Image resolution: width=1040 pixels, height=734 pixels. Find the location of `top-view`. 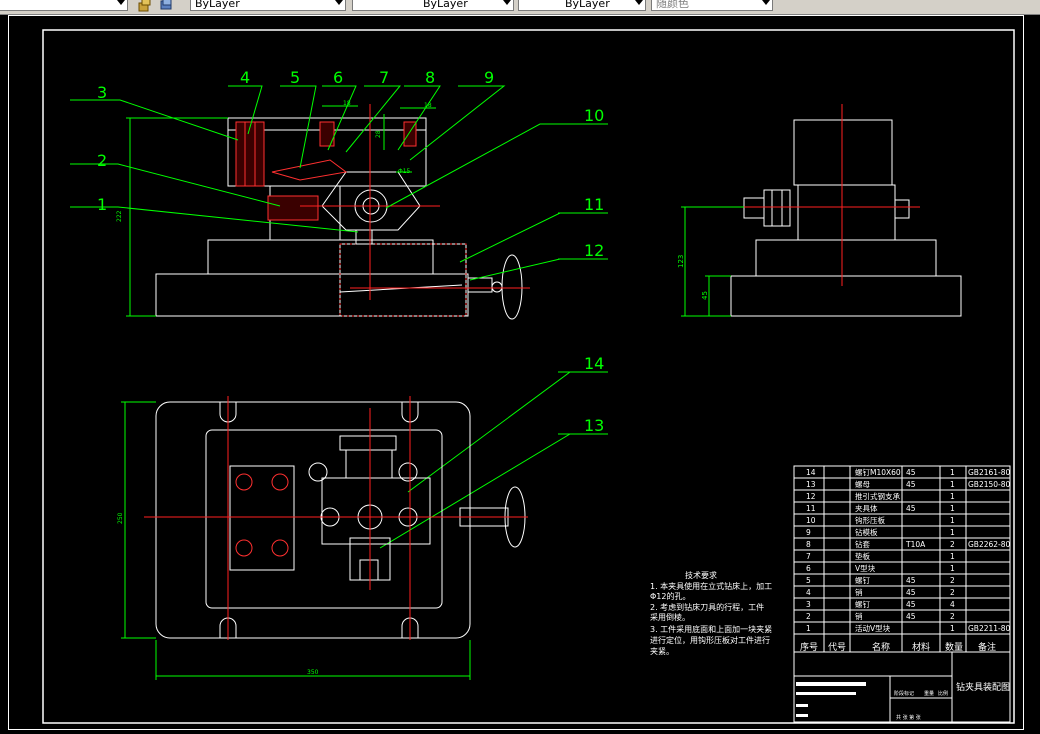

top-view is located at coordinates (340, 520).